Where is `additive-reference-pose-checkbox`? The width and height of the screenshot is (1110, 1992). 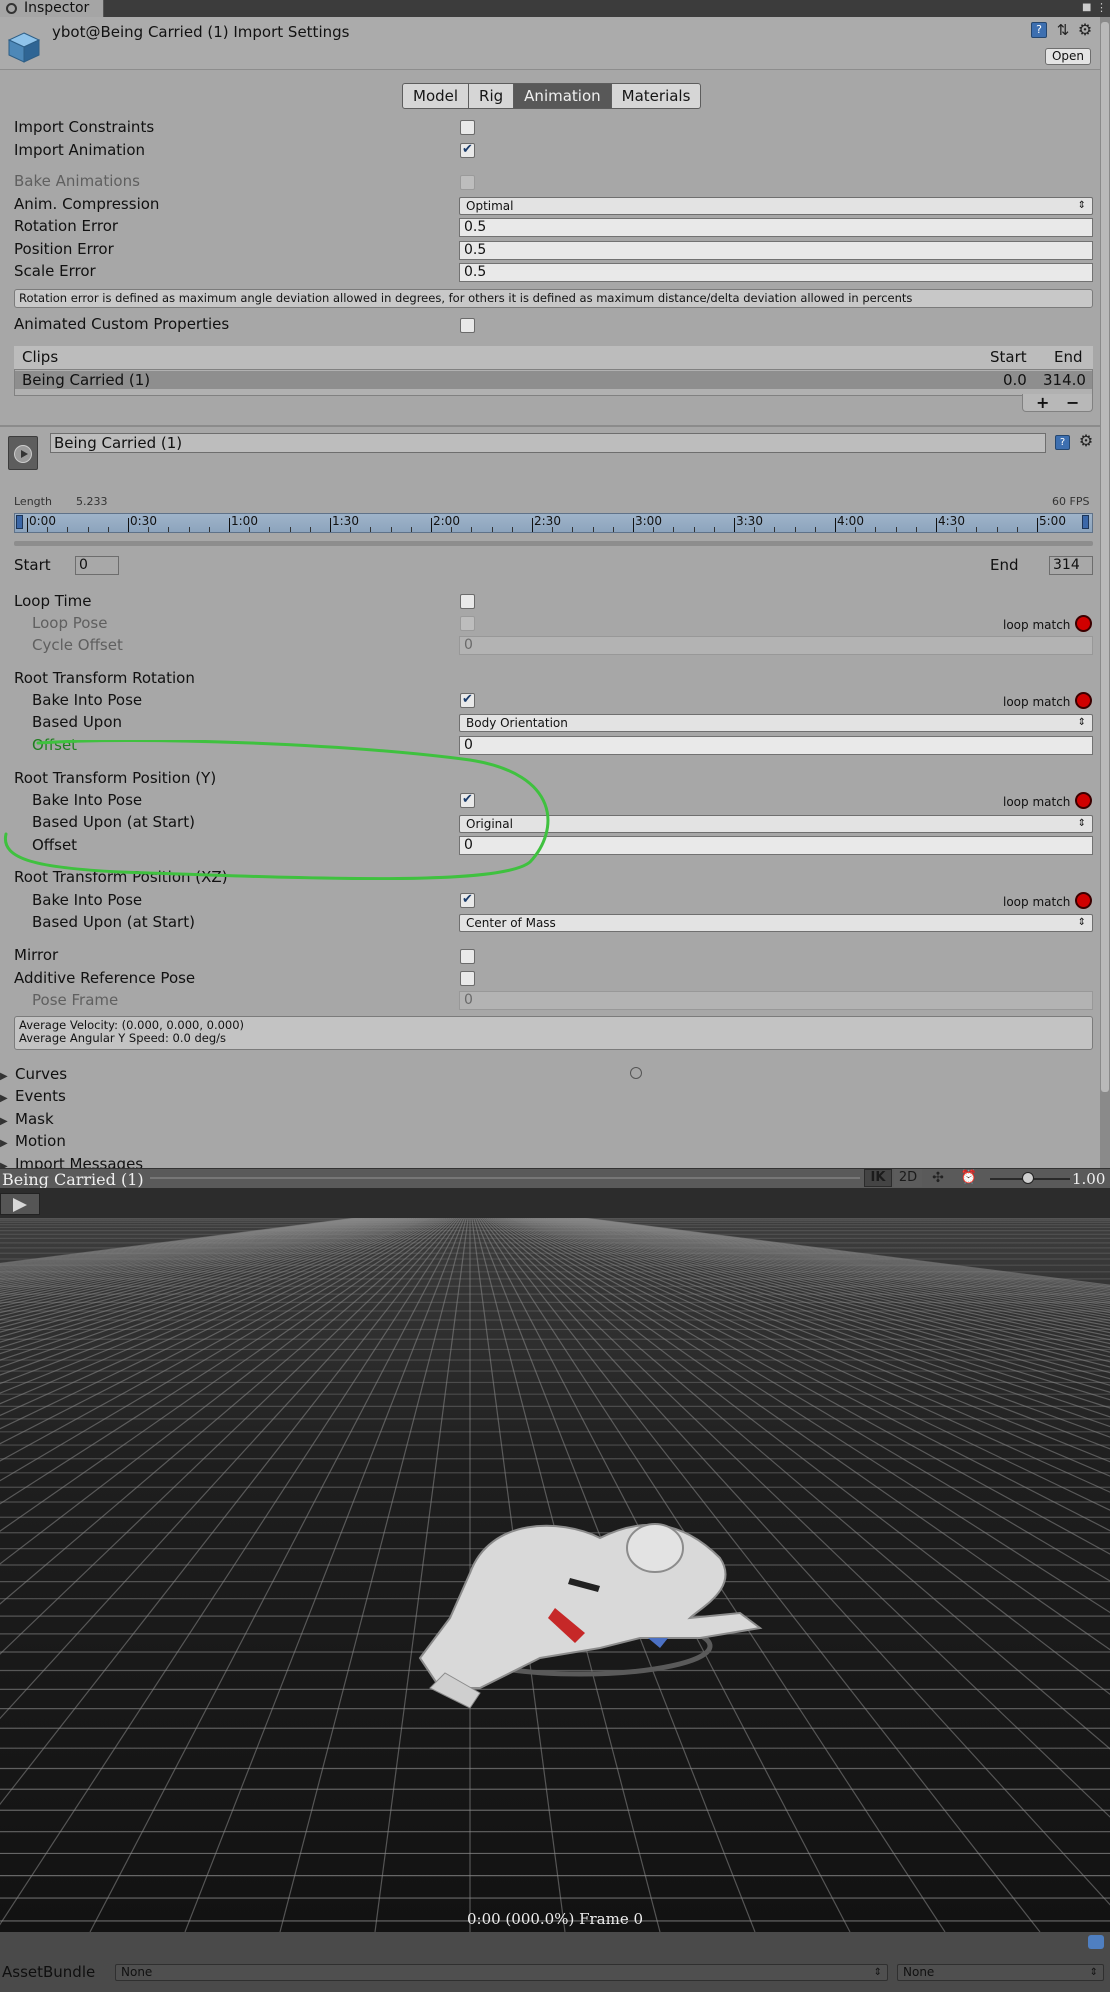
additive-reference-pose-checkbox is located at coordinates (467, 978).